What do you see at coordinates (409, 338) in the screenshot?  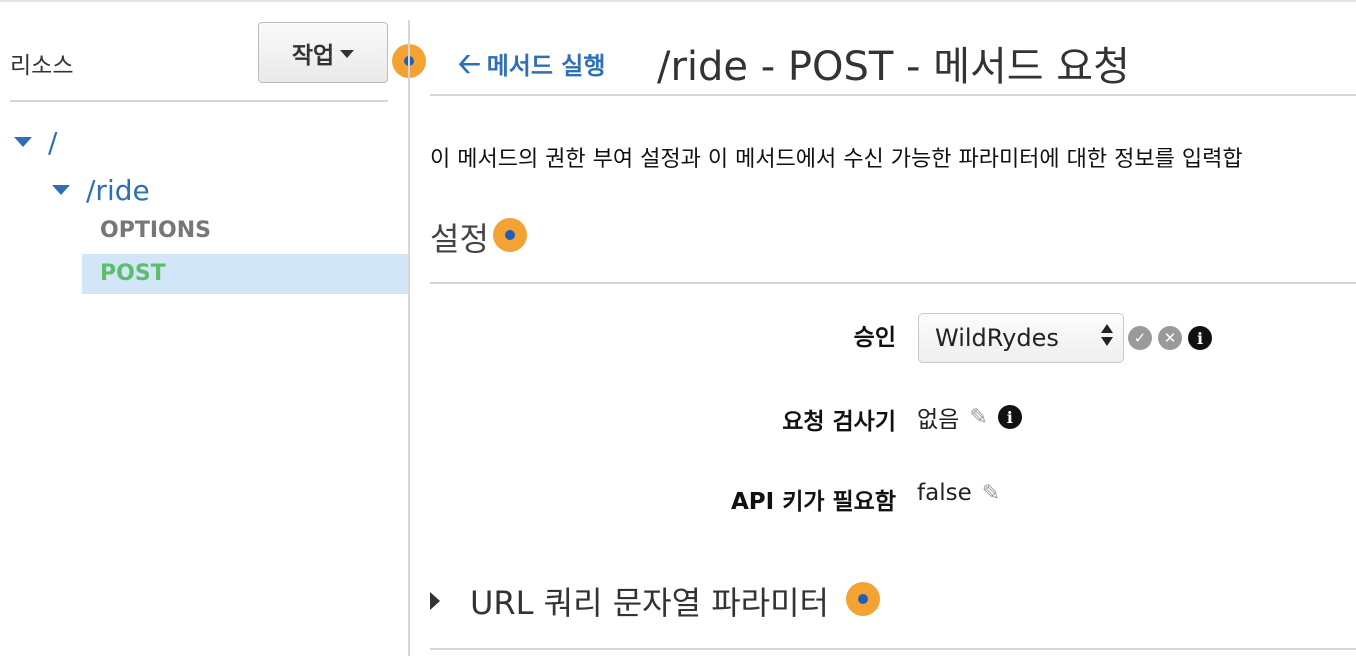 I see `panel-divider` at bounding box center [409, 338].